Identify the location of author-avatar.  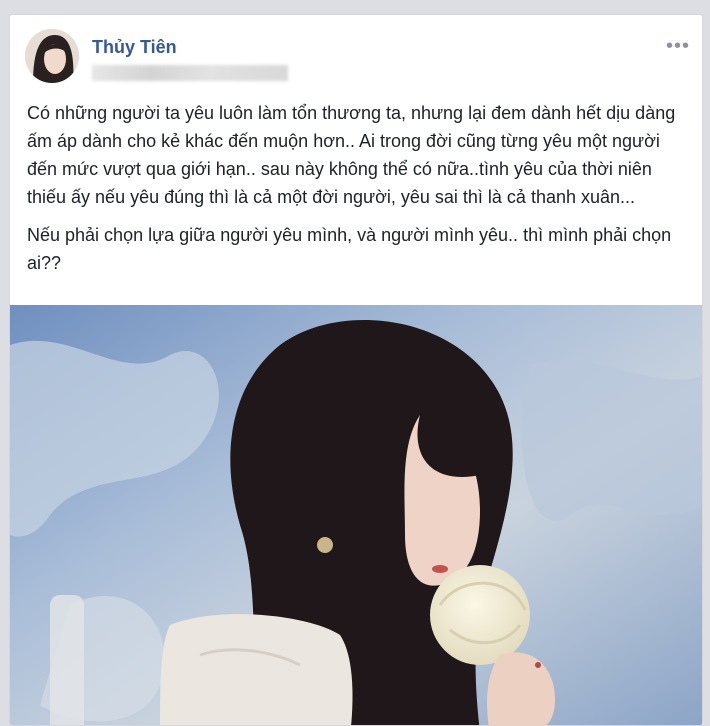
(52, 56).